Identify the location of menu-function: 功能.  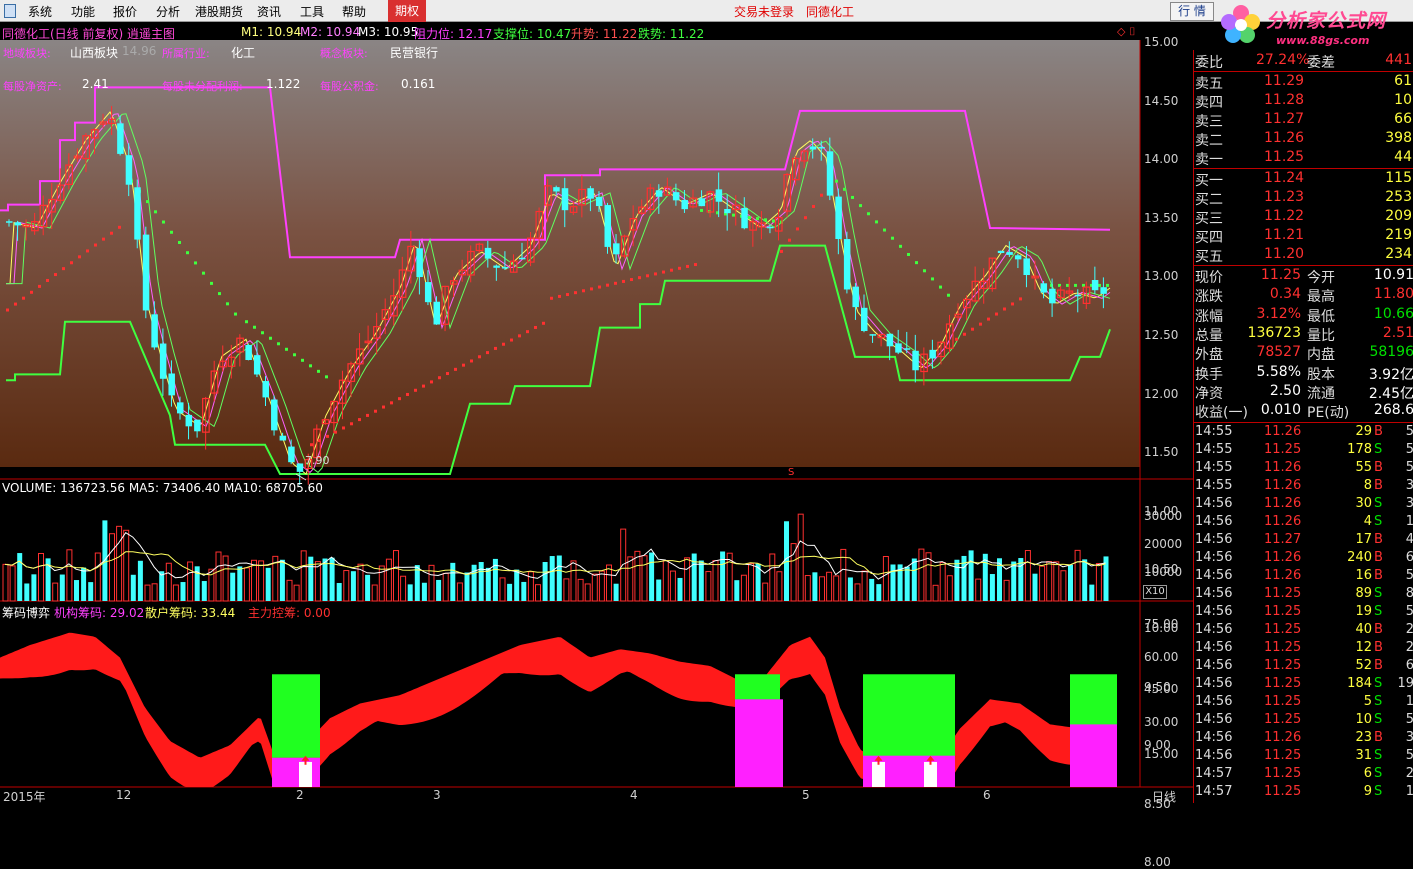
(83, 11).